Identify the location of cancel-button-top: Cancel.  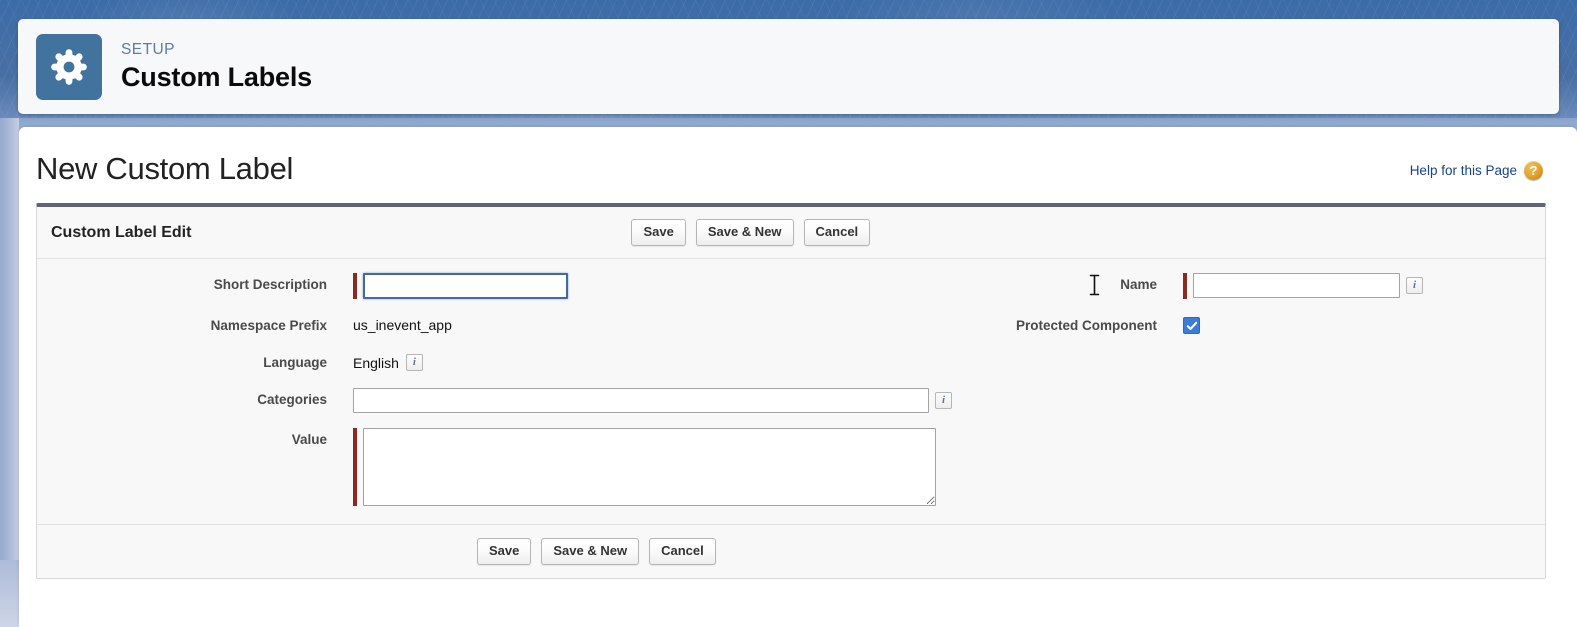
(837, 232).